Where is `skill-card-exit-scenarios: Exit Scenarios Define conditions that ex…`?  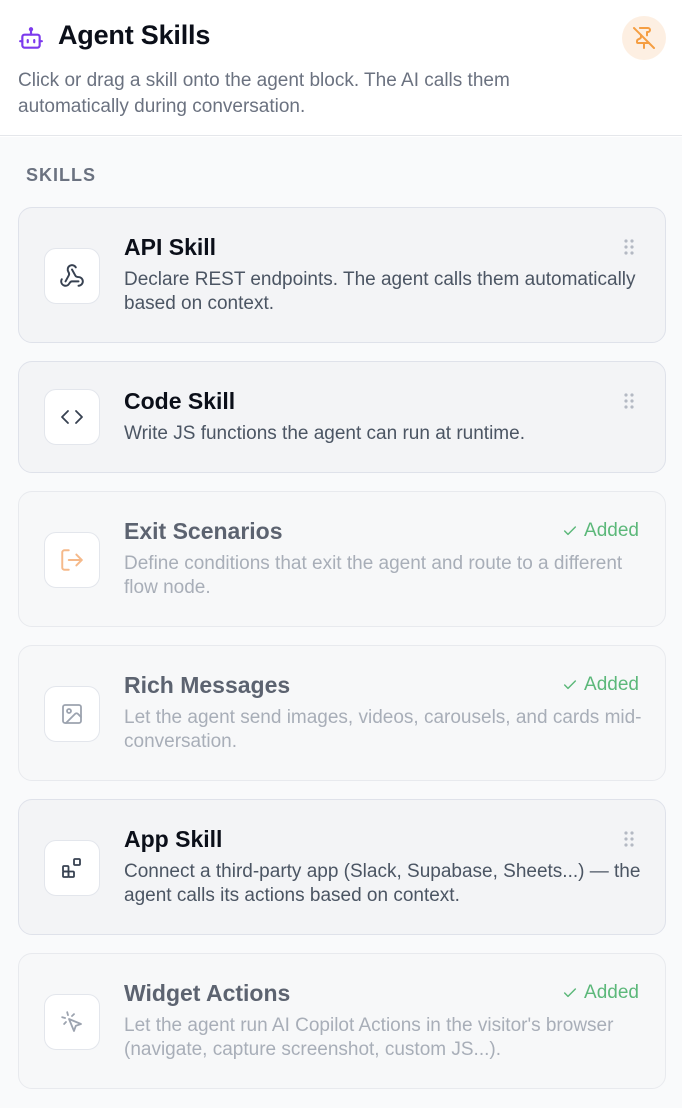
skill-card-exit-scenarios: Exit Scenarios Define conditions that ex… is located at coordinates (342, 559).